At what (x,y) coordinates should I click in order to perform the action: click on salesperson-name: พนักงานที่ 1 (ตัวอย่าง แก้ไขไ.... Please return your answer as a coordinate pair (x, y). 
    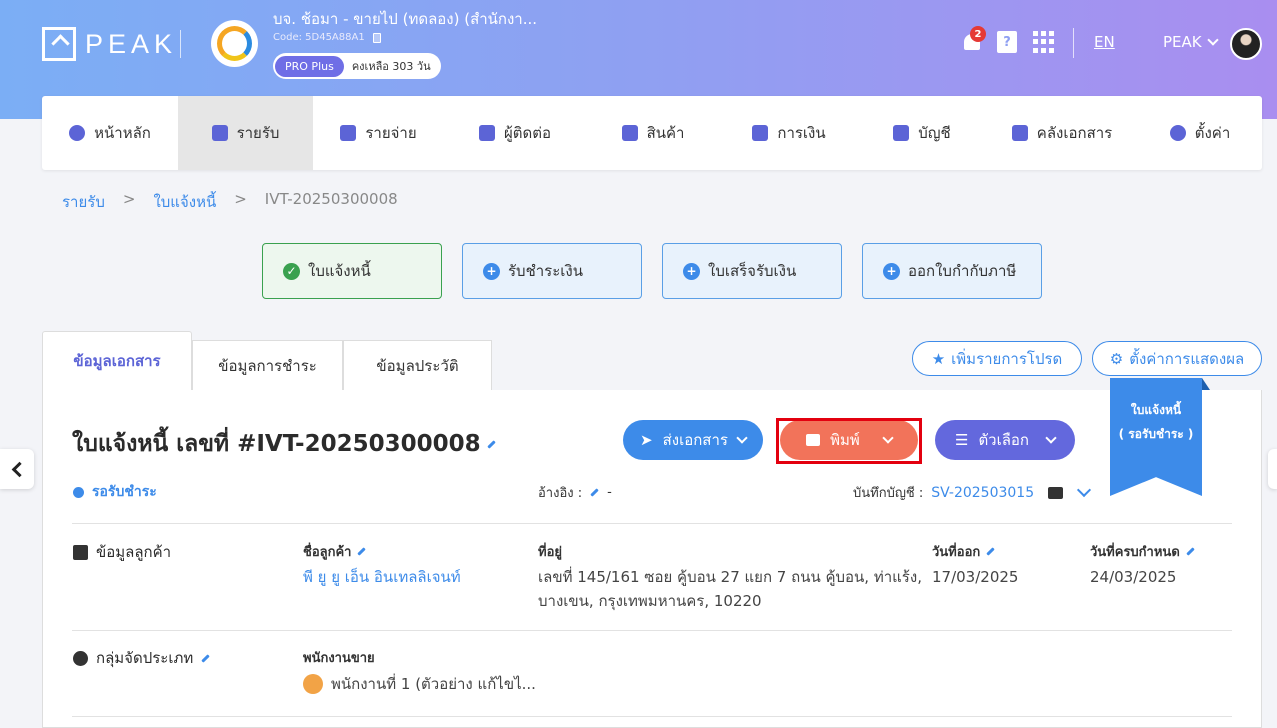
    Looking at the image, I should click on (433, 684).